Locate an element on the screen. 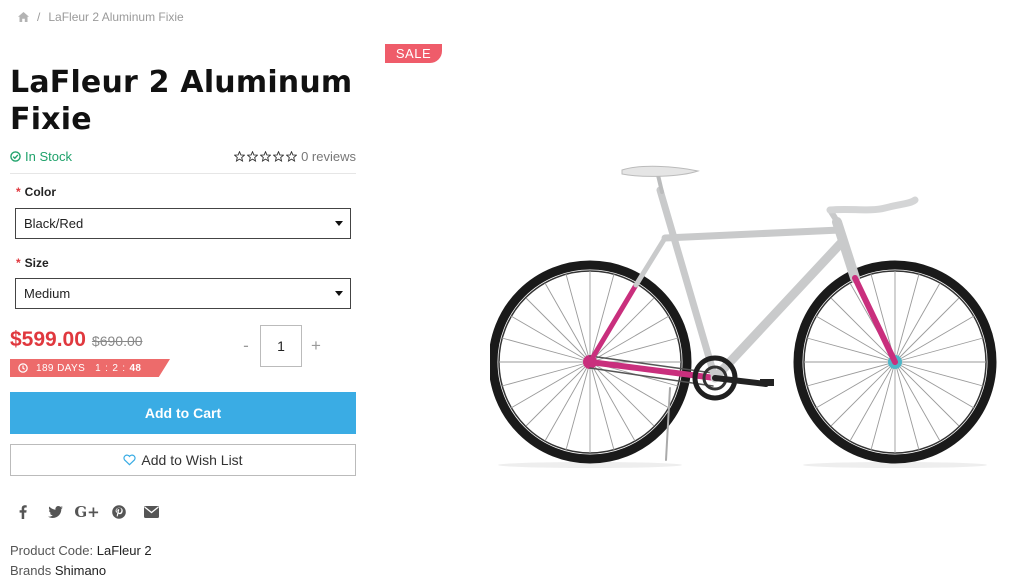 The image size is (1024, 585). countdown-days: 189 DAYS is located at coordinates (61, 368).